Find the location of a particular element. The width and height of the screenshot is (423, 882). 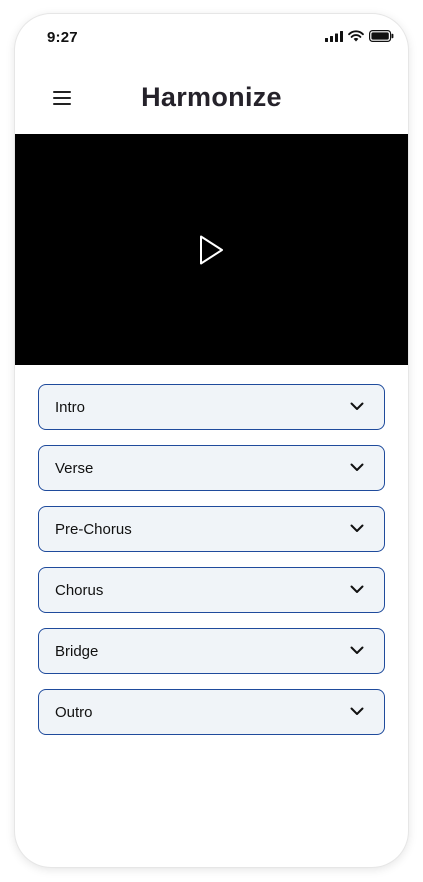

section-verse: Verse is located at coordinates (211, 468).